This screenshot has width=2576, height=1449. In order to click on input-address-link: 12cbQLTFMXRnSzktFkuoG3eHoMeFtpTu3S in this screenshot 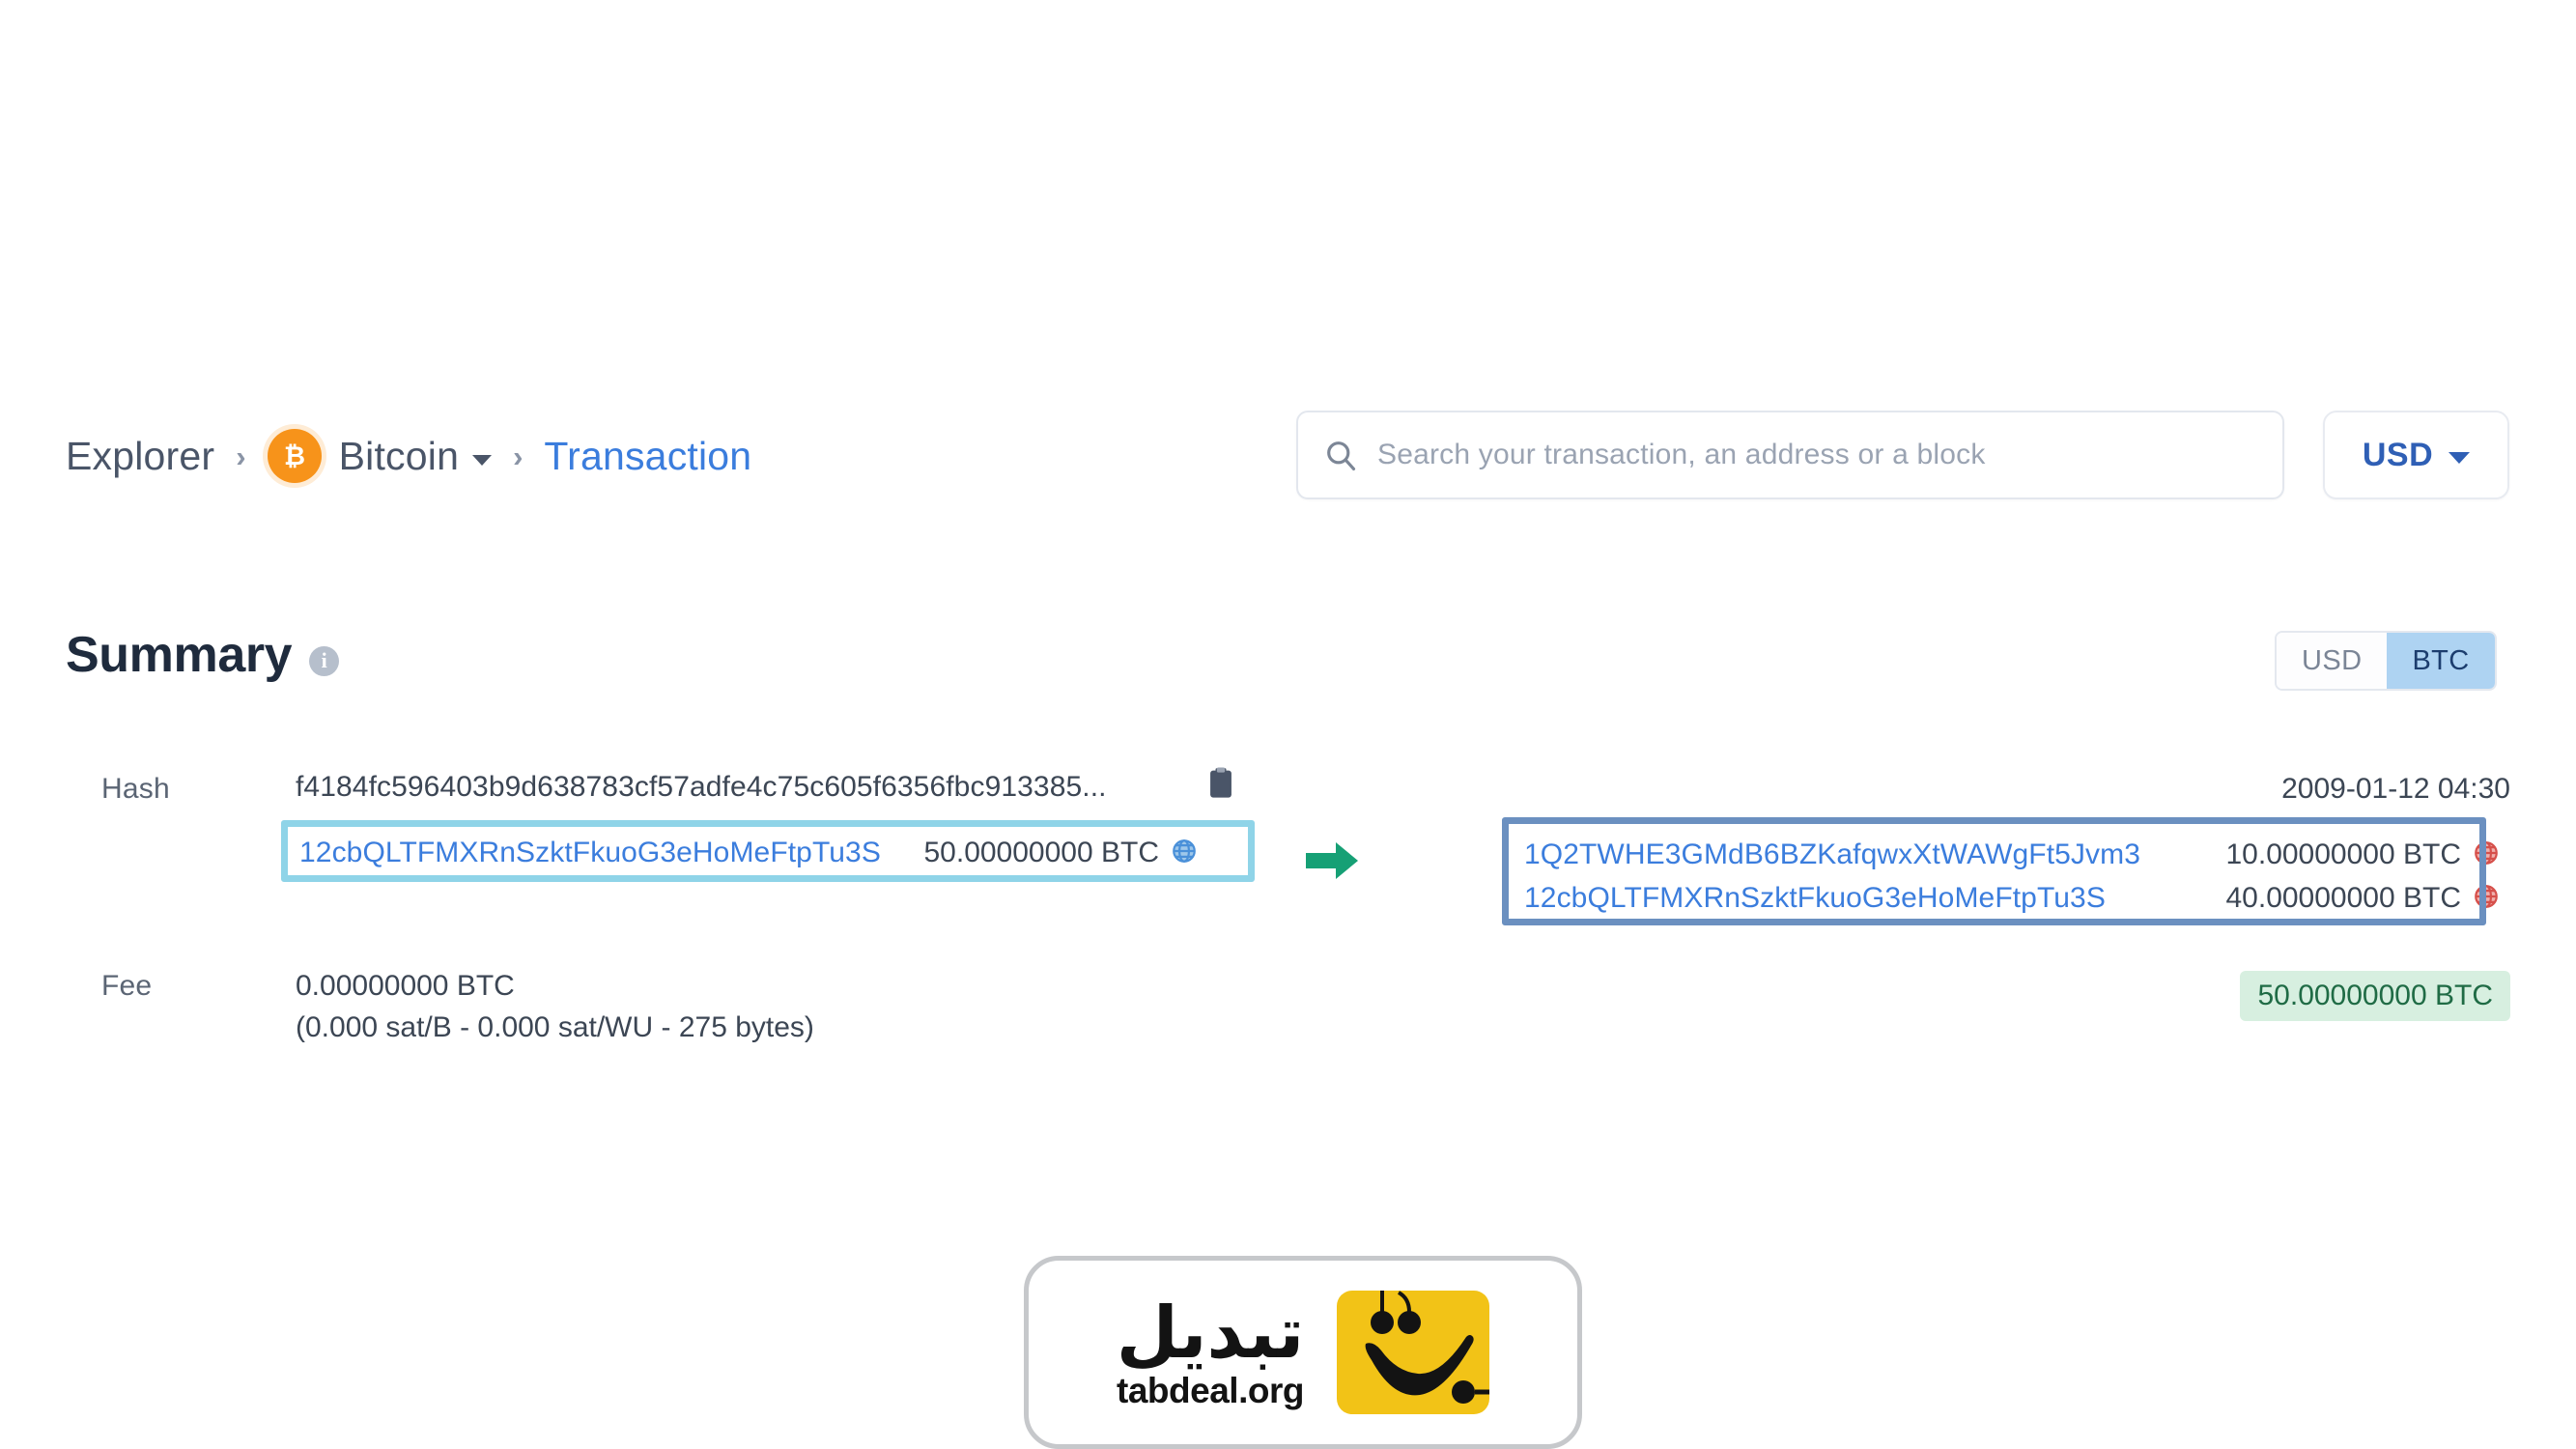, I will do `click(590, 853)`.